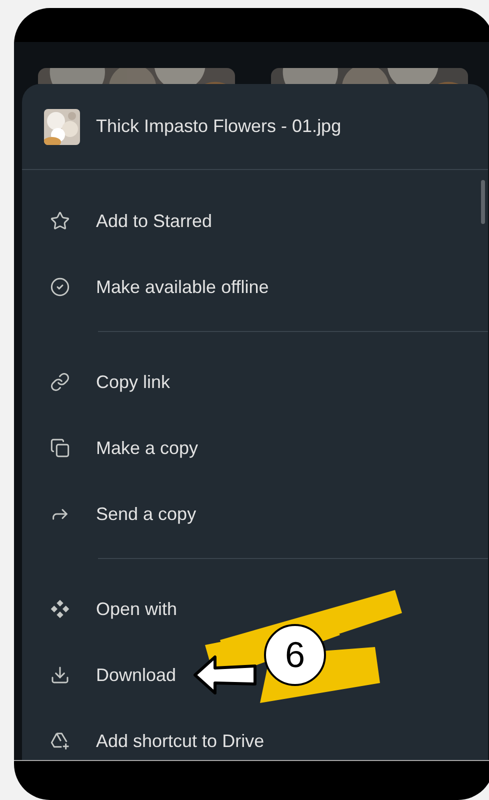 The height and width of the screenshot is (800, 489). What do you see at coordinates (147, 287) in the screenshot?
I see `menu-item: Make available offline` at bounding box center [147, 287].